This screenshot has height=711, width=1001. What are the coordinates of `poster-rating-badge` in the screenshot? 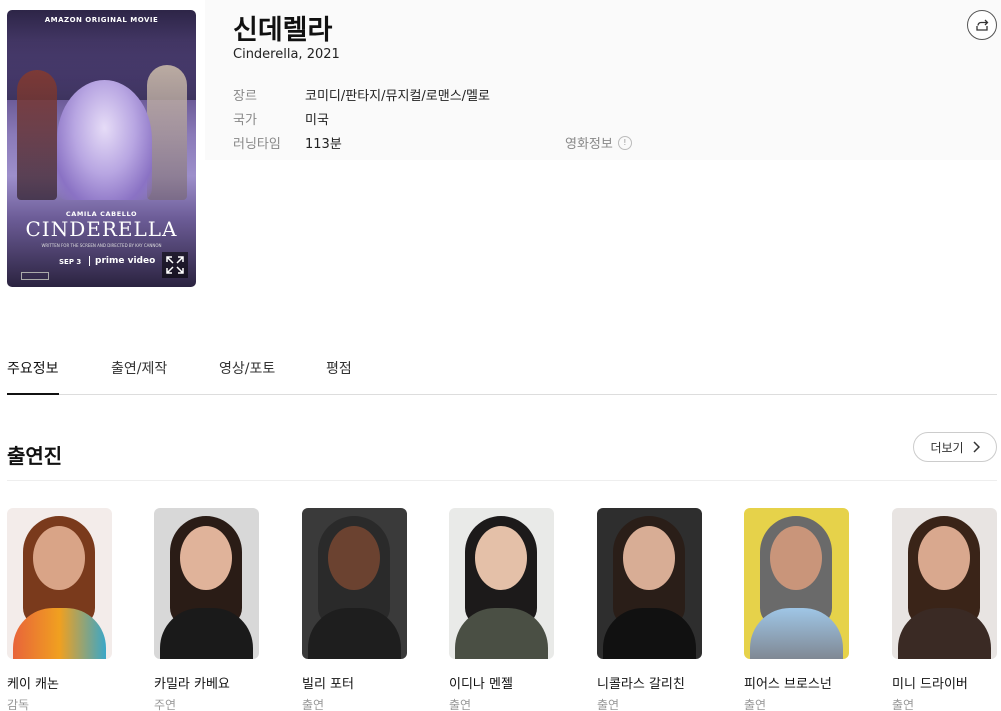 It's located at (35, 276).